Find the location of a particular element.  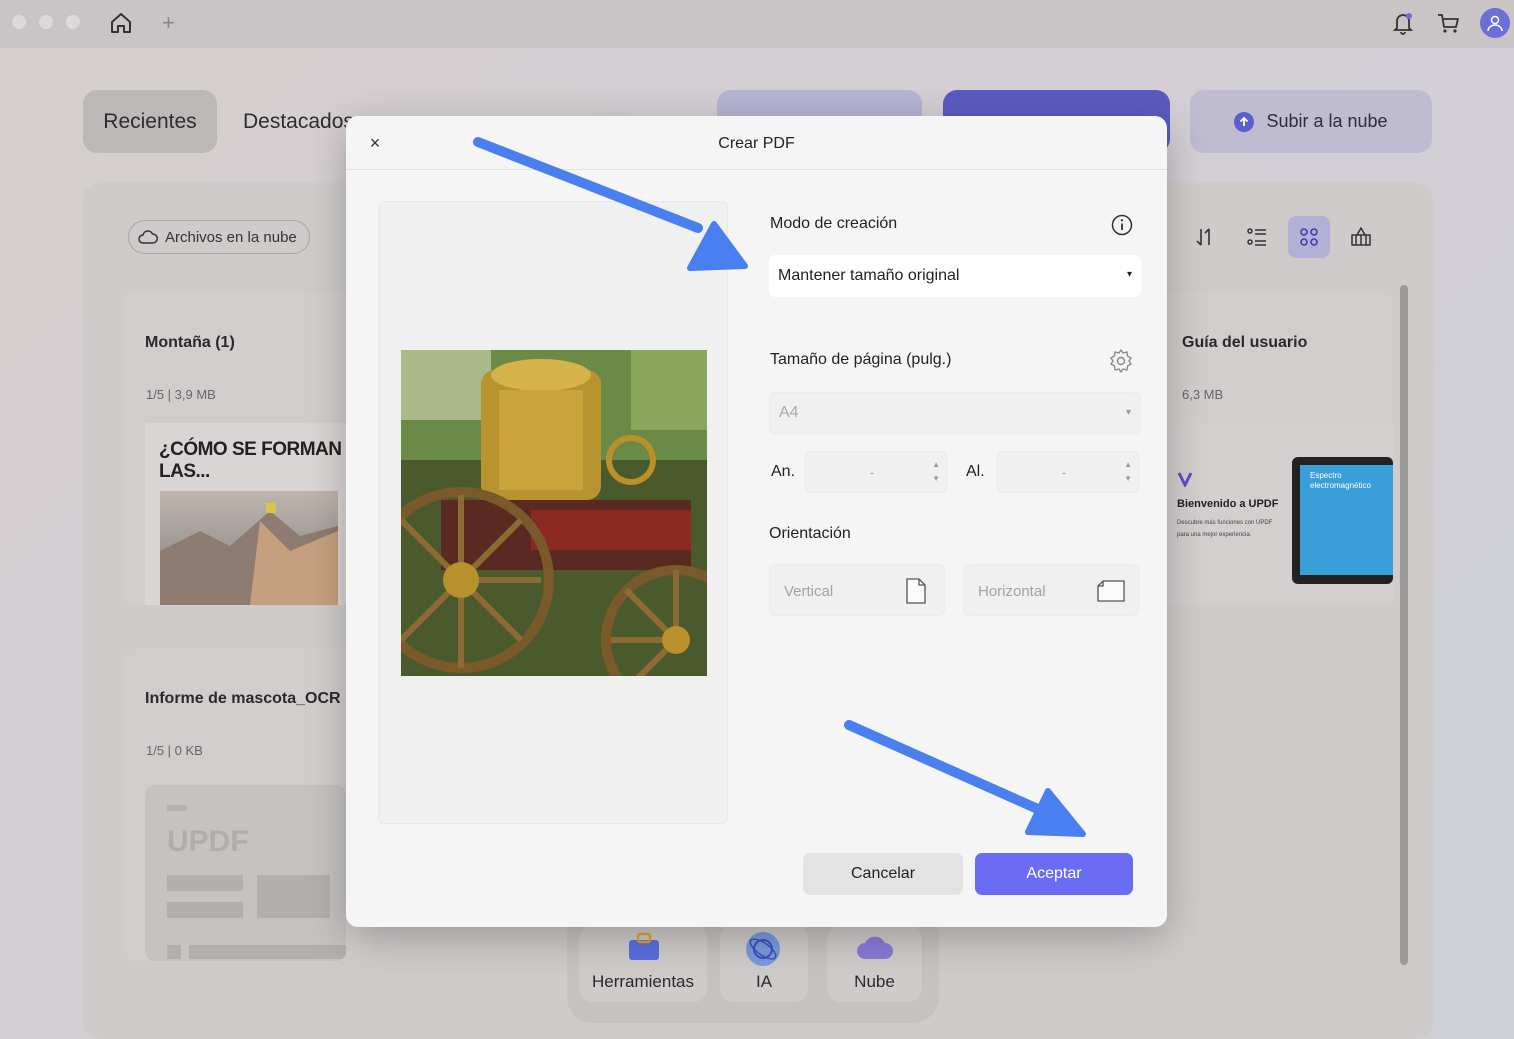

cloud-icon is located at coordinates (875, 949).